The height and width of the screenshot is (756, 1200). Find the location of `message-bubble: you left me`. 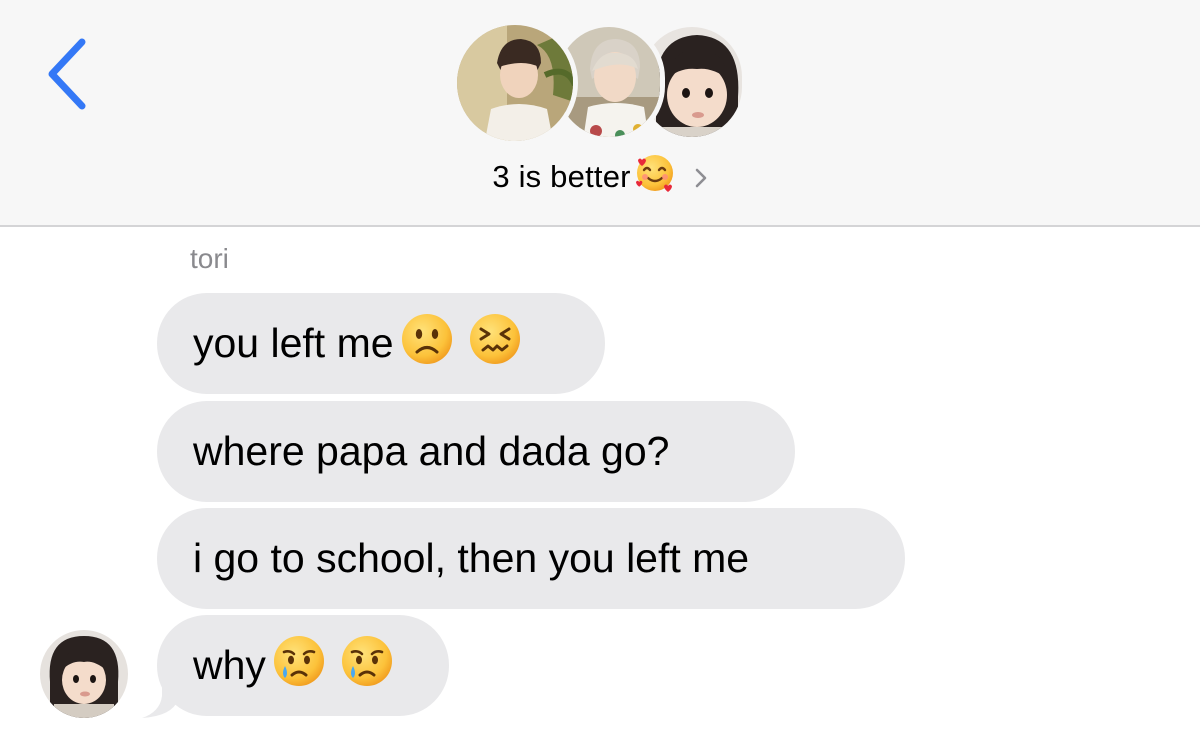

message-bubble: you left me is located at coordinates (381, 343).